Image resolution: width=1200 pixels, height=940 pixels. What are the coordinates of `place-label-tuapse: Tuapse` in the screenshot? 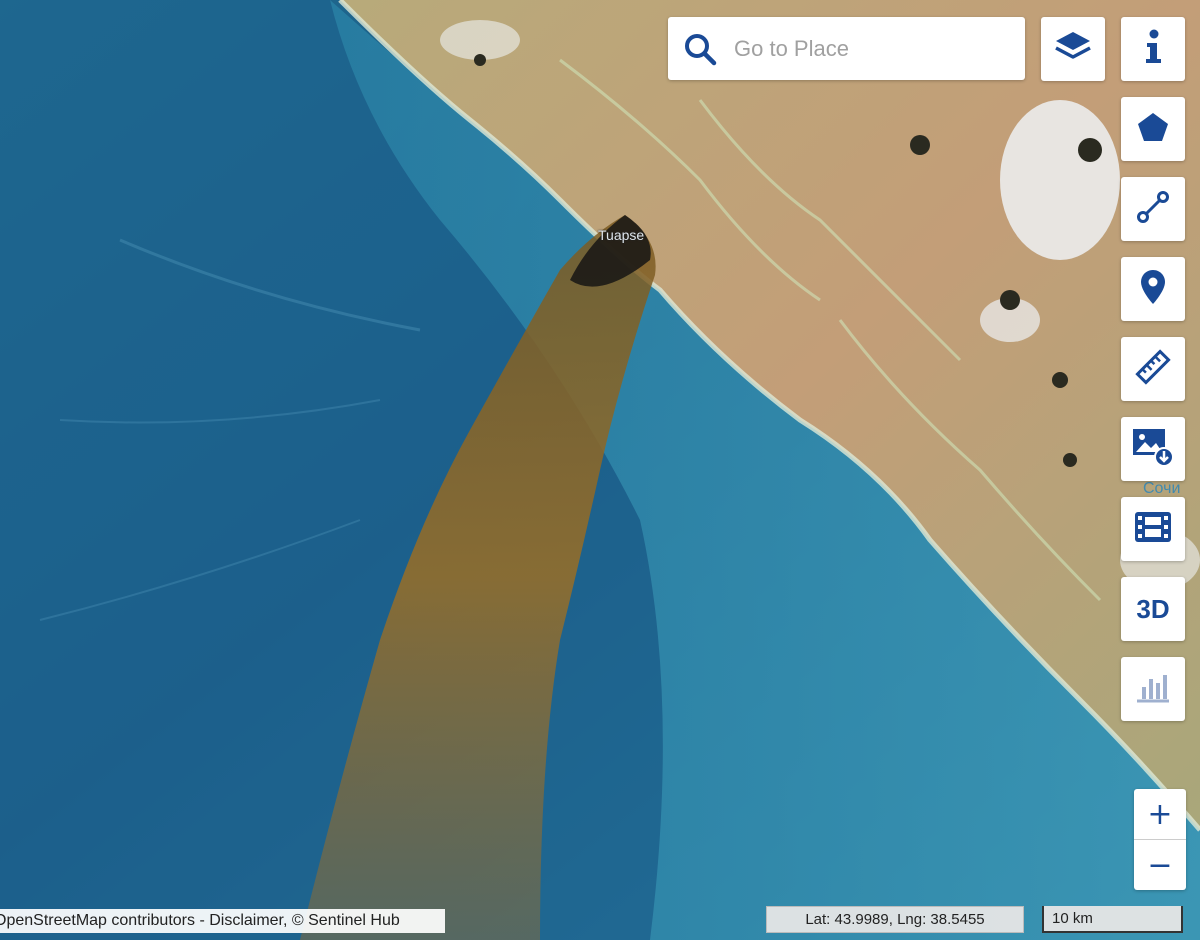 It's located at (621, 235).